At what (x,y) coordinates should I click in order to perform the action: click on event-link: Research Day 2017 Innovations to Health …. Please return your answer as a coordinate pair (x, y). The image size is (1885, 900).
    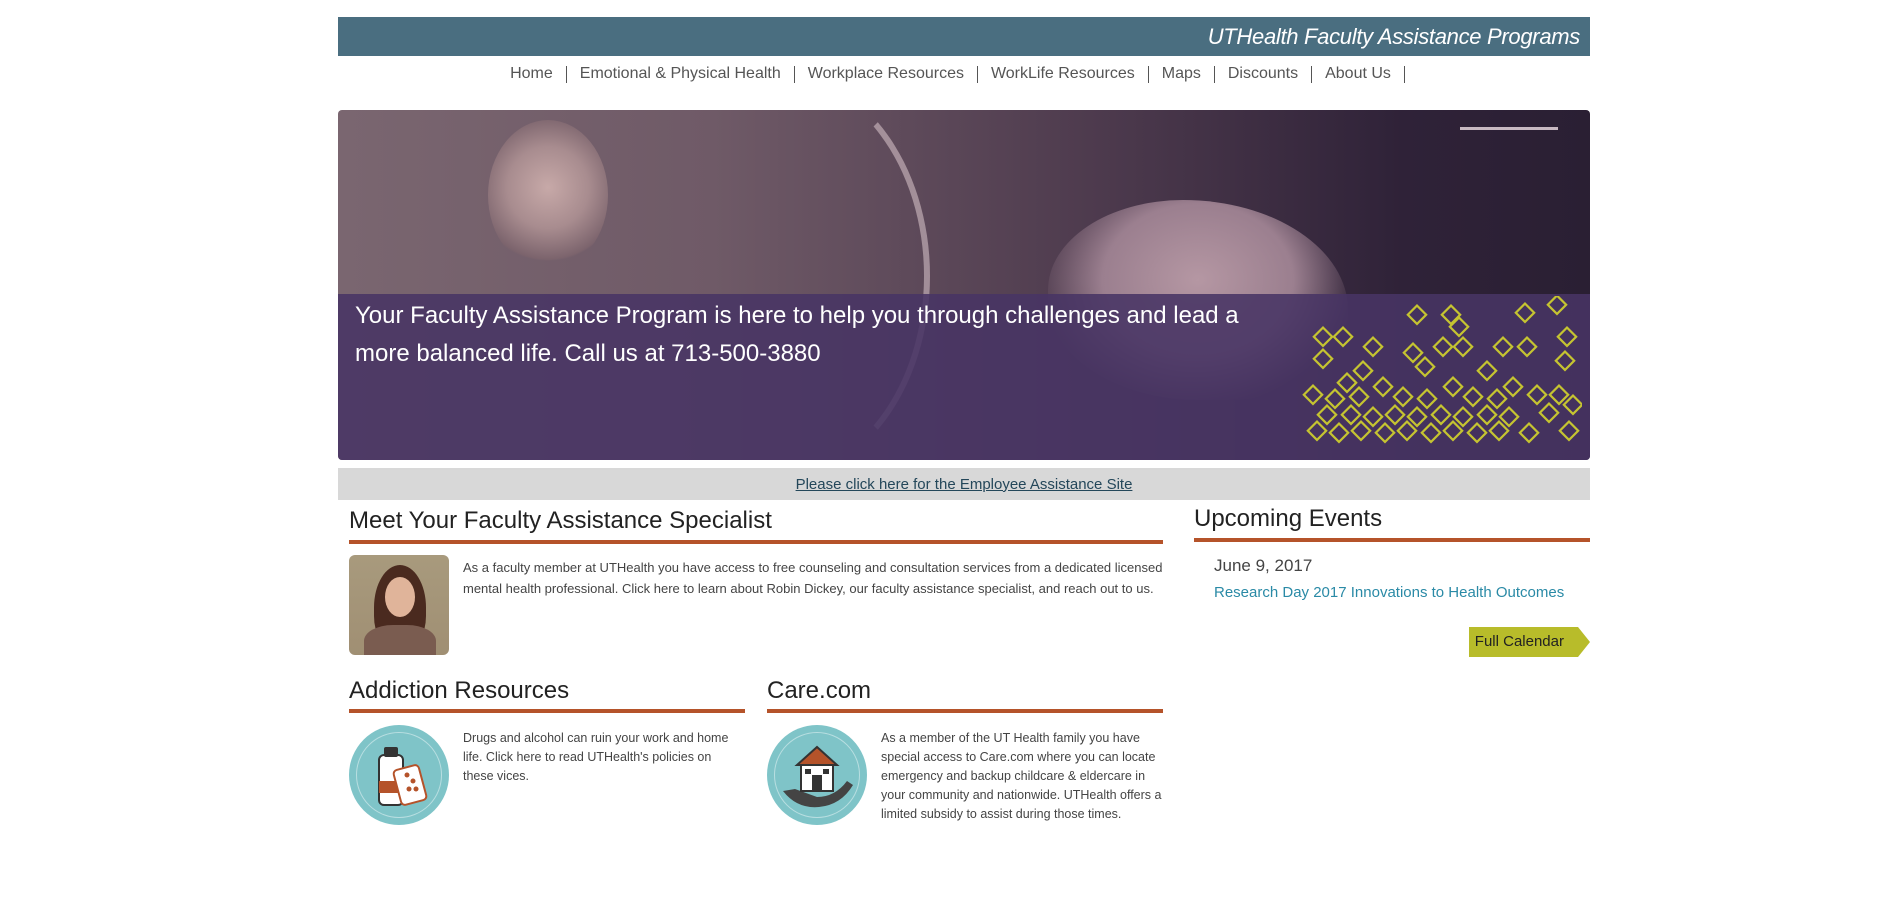
    Looking at the image, I should click on (1402, 592).